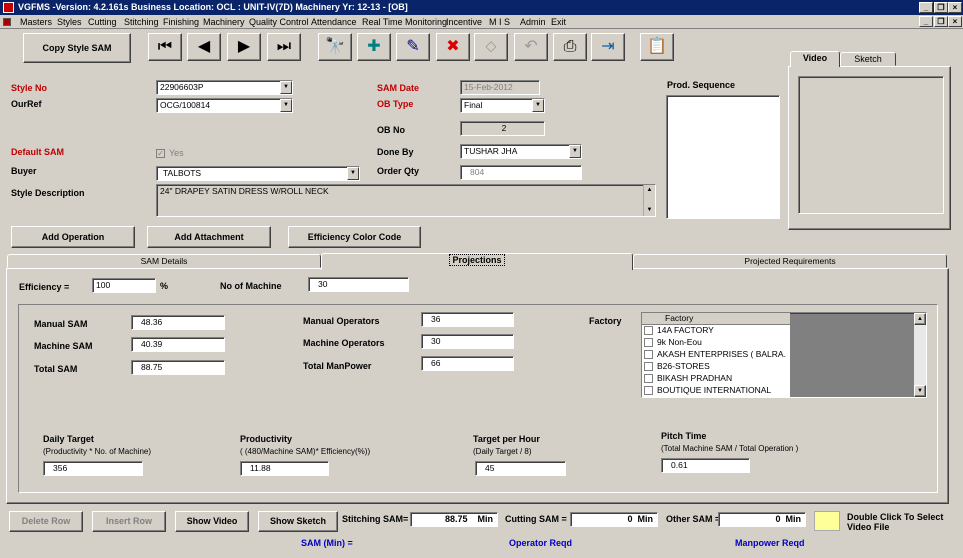 The image size is (963, 558). What do you see at coordinates (178, 344) in the screenshot?
I see `machine-sam-field: 40.39` at bounding box center [178, 344].